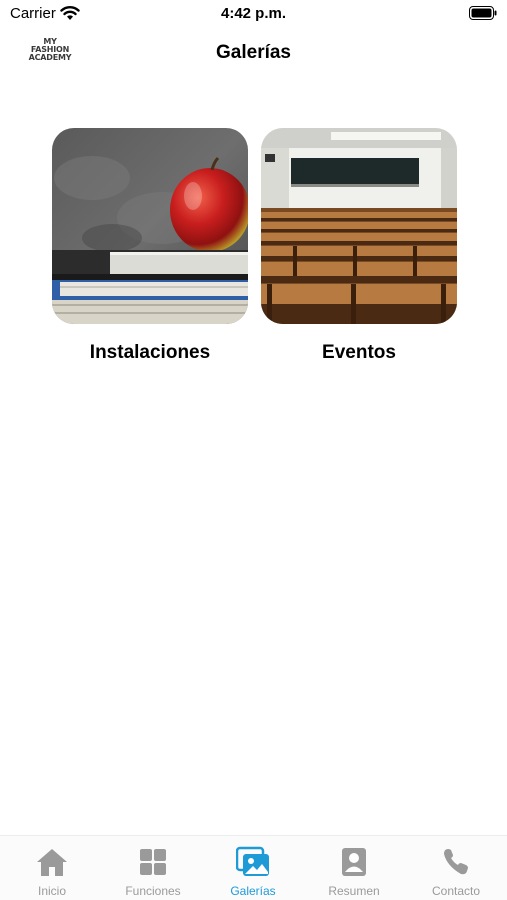 The width and height of the screenshot is (507, 900). What do you see at coordinates (150, 353) in the screenshot?
I see `gallery-label-instalaciones: Instalaciones` at bounding box center [150, 353].